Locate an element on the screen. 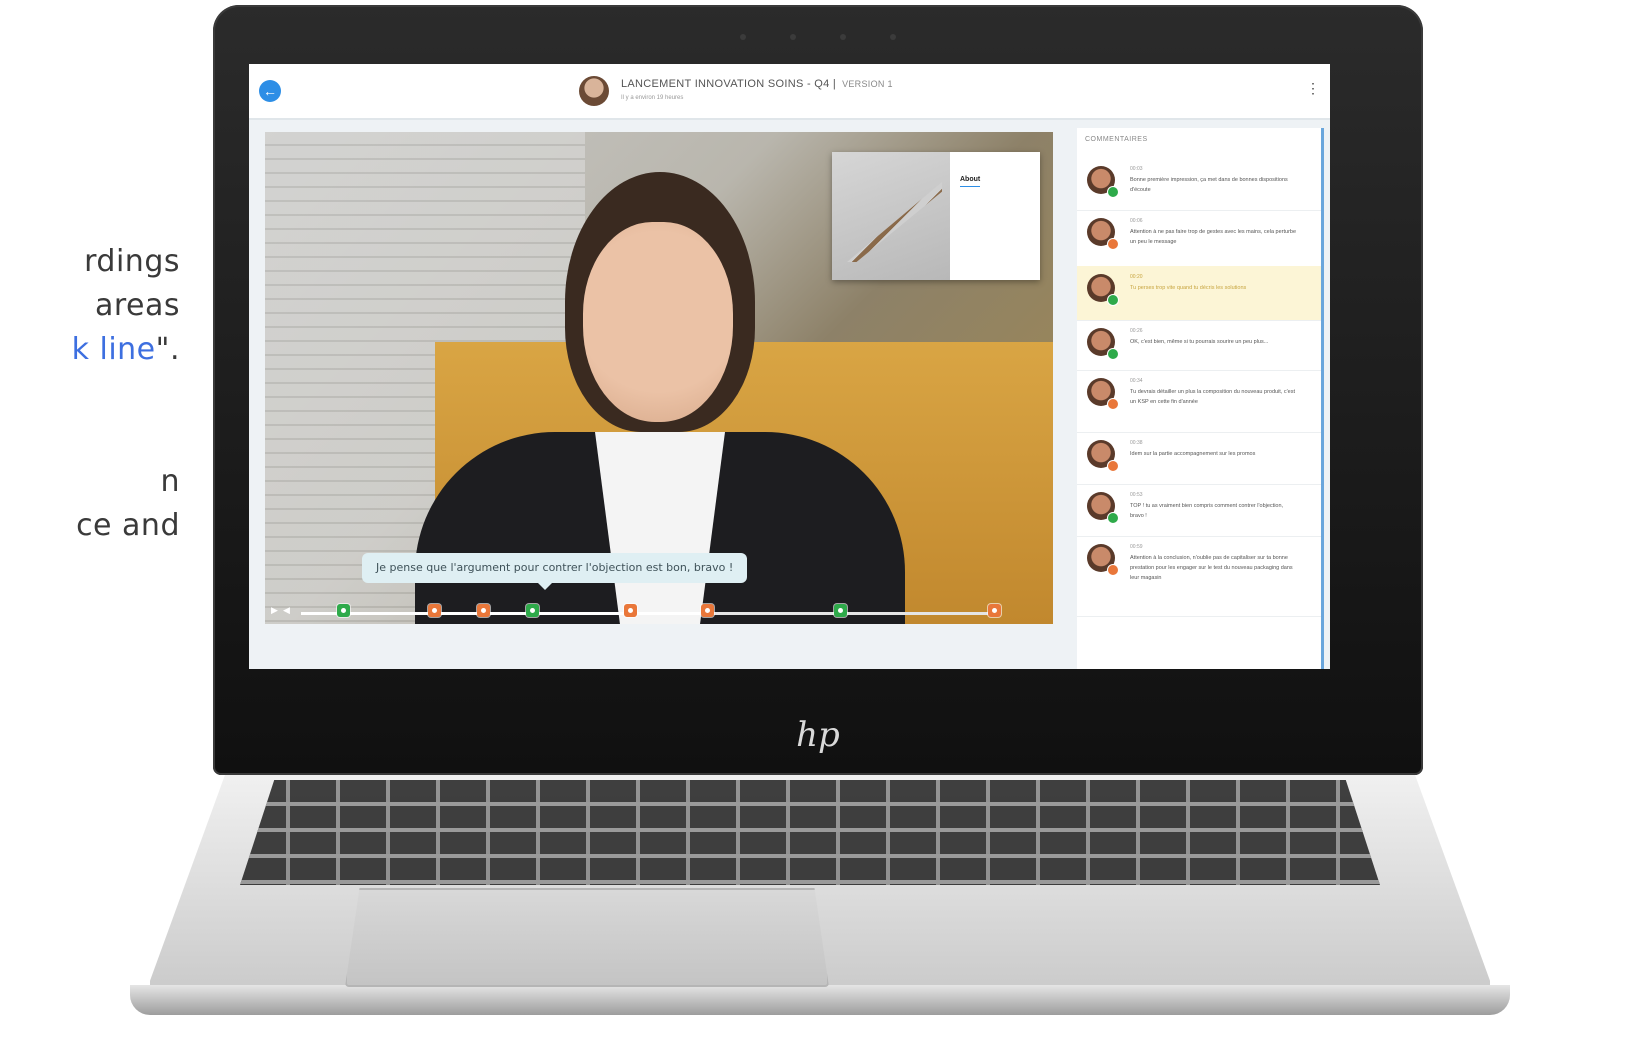  laptop-keyboard-rows is located at coordinates (810, 832).